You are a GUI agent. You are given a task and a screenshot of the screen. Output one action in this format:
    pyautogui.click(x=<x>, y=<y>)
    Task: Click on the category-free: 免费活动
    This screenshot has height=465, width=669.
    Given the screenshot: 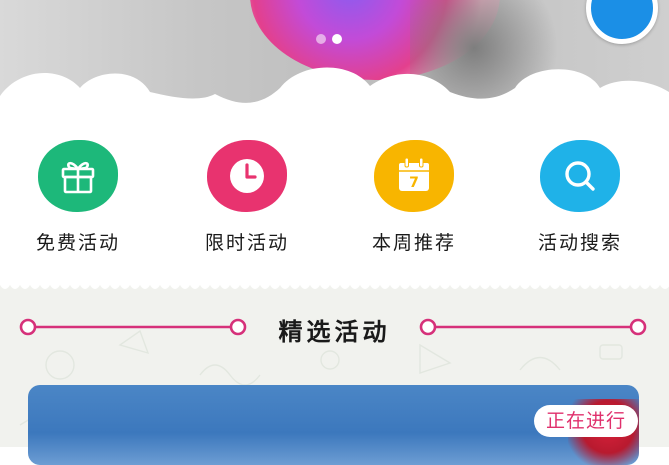 What is the action you would take?
    pyautogui.click(x=78, y=200)
    